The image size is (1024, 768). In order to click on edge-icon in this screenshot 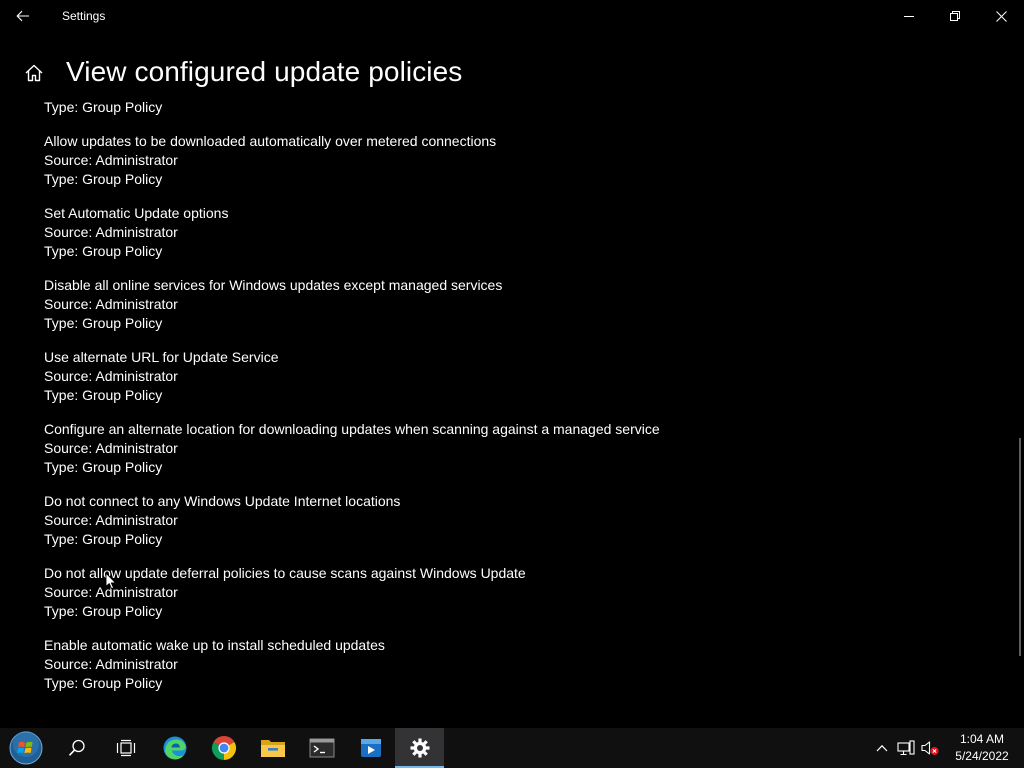, I will do `click(174, 748)`.